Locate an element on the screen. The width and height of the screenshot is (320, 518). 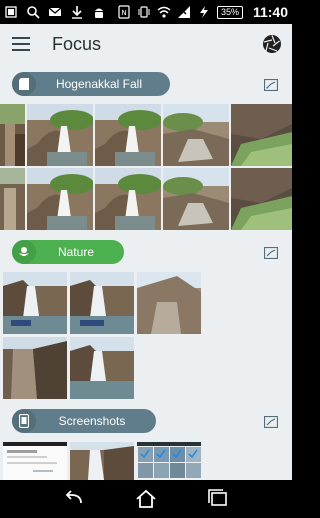
gmail-icon is located at coordinates (55, 12).